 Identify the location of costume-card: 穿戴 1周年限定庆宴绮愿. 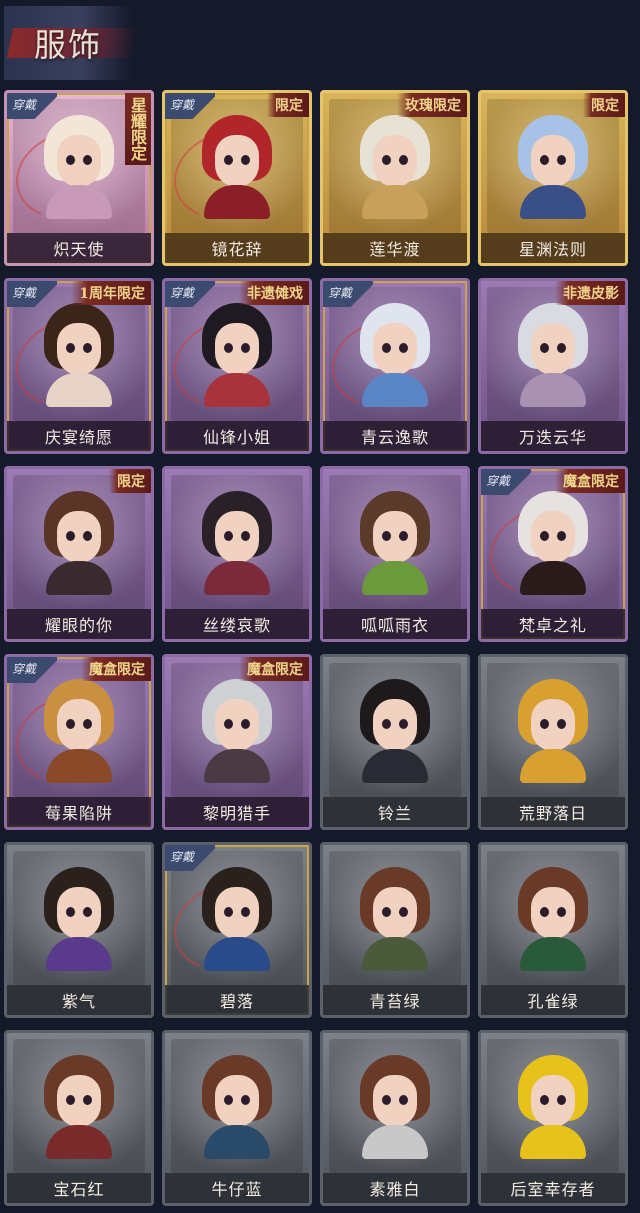
(79, 366).